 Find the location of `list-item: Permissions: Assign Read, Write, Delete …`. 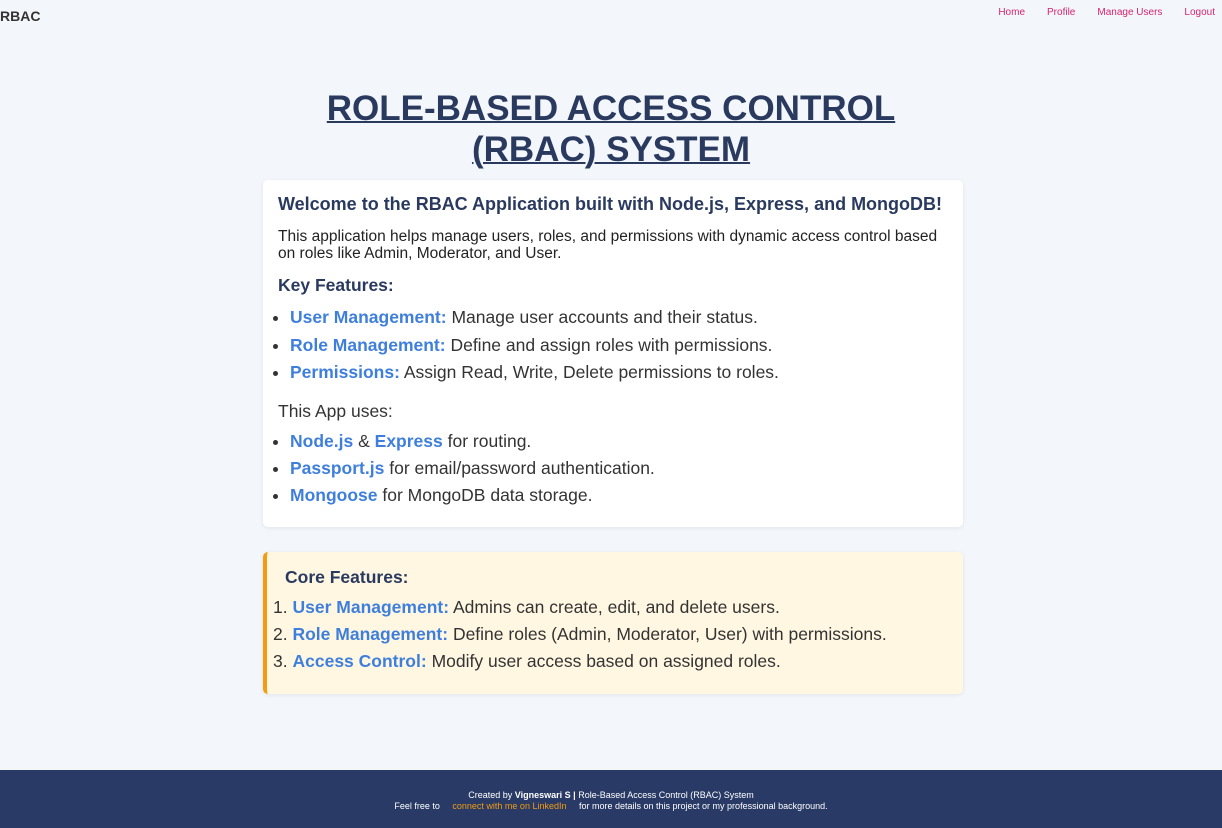

list-item: Permissions: Assign Read, Write, Delete … is located at coordinates (619, 373).